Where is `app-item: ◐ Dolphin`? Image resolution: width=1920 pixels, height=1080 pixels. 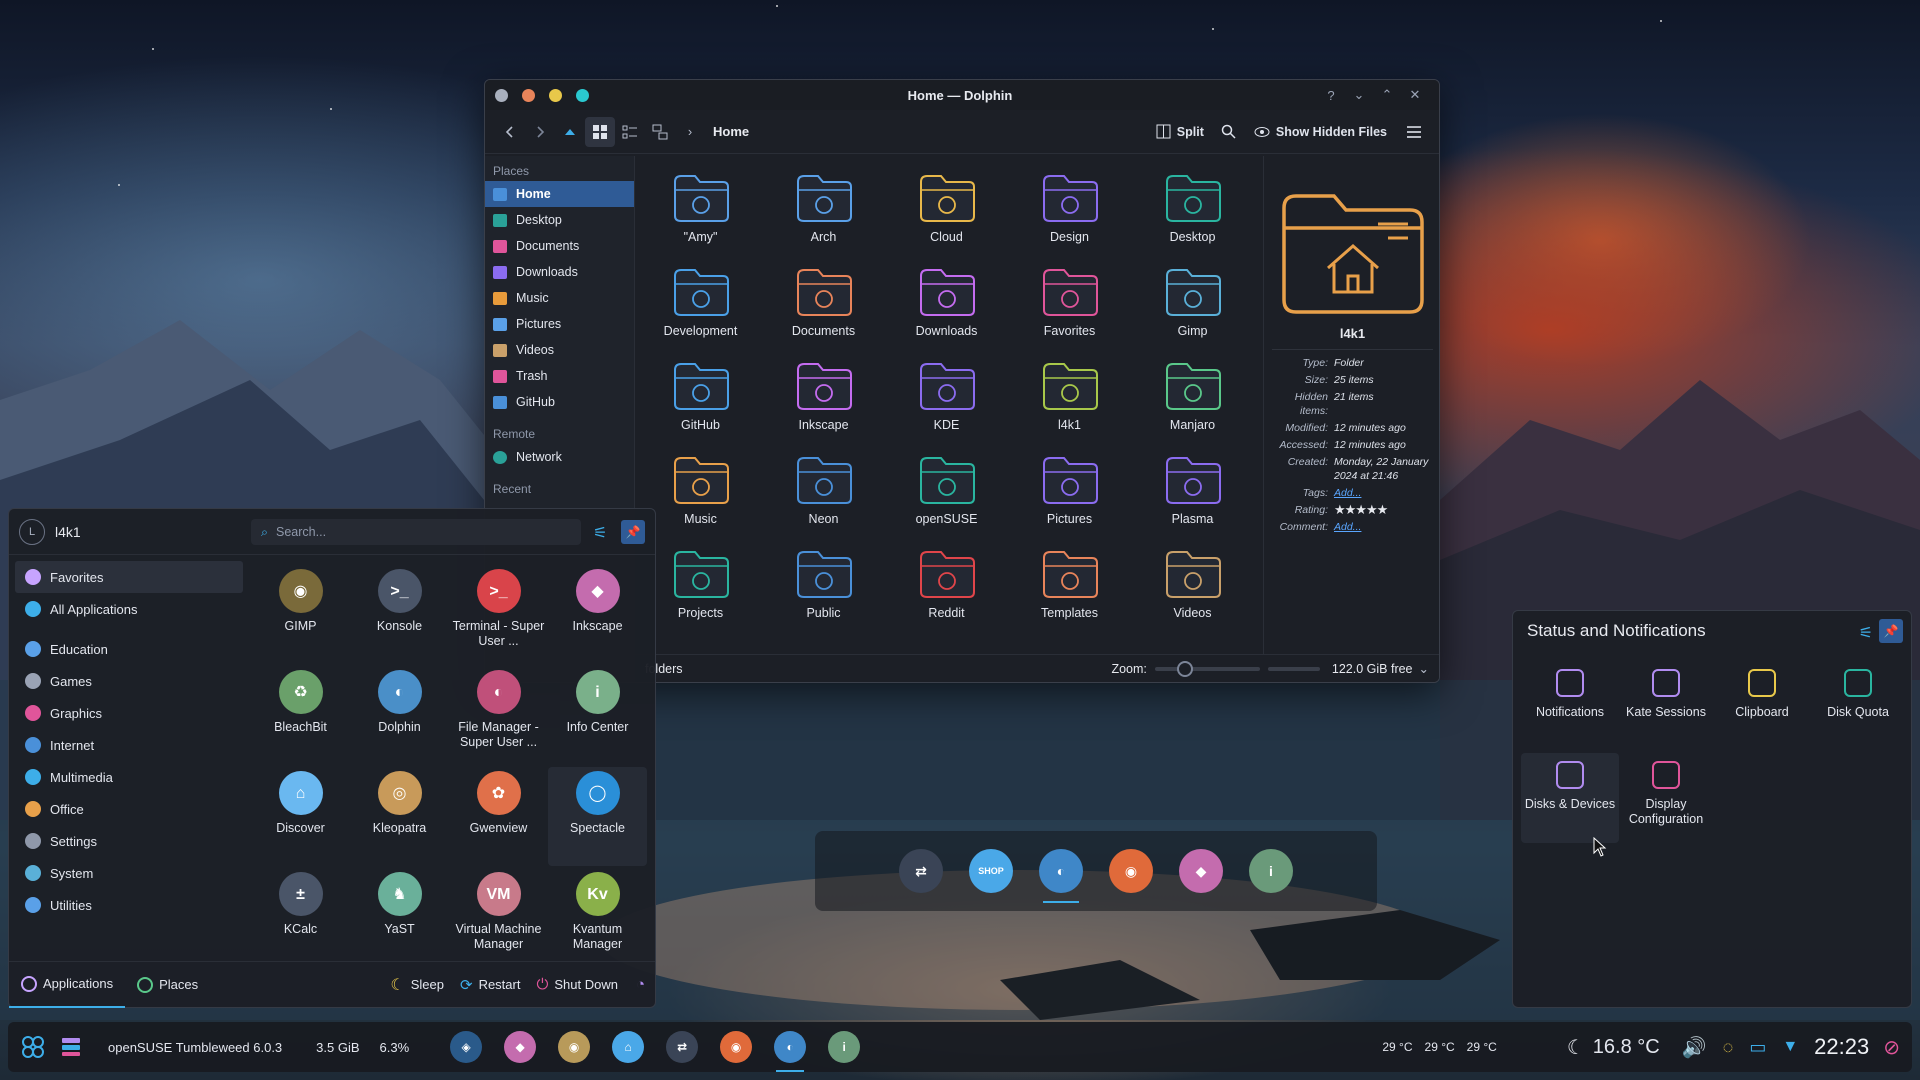 app-item: ◐ Dolphin is located at coordinates (399, 715).